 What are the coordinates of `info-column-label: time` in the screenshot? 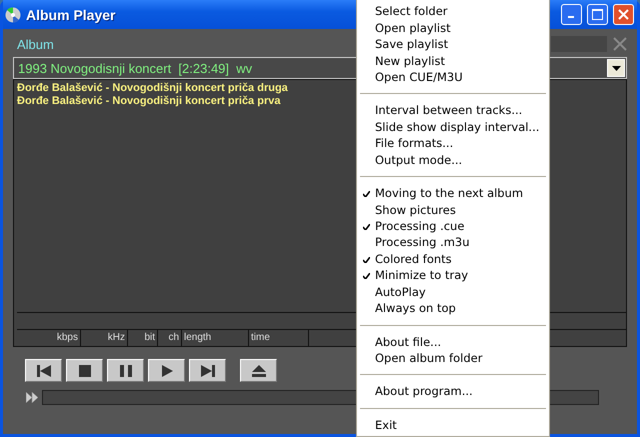 It's located at (279, 338).